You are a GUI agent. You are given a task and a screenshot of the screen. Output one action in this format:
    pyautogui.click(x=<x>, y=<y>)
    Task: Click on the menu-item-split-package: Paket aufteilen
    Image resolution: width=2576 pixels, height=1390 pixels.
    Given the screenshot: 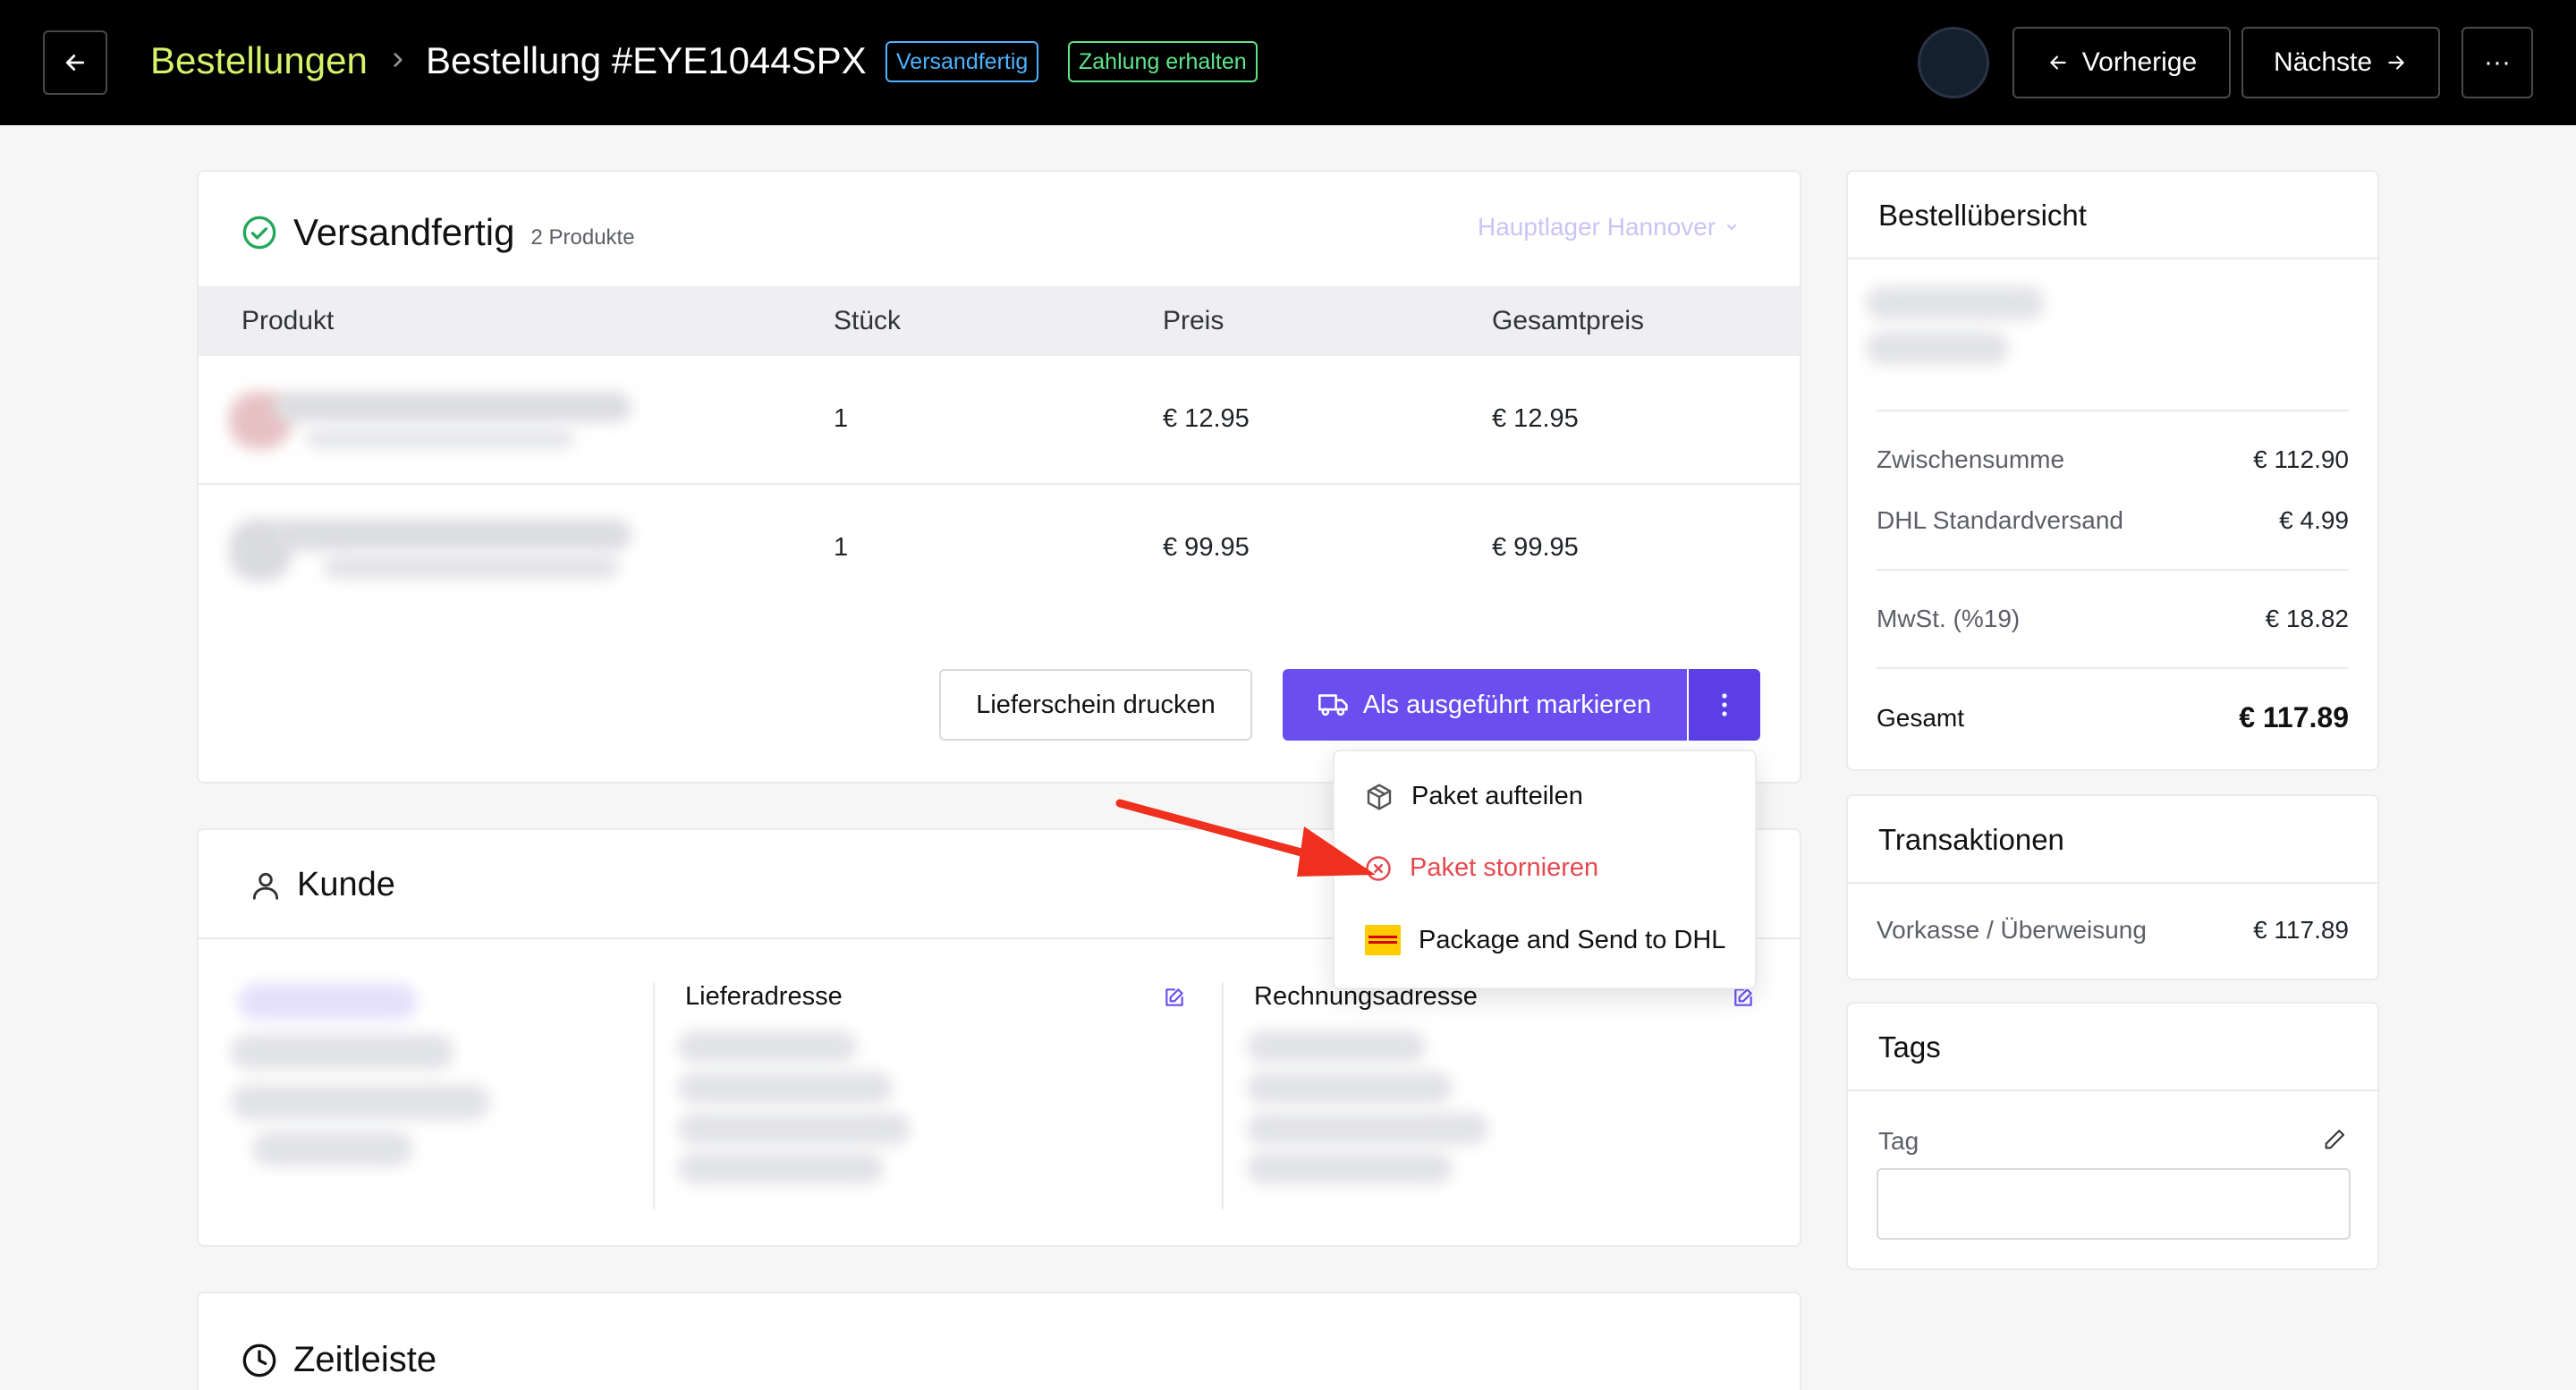 What is the action you would take?
    pyautogui.click(x=1474, y=796)
    